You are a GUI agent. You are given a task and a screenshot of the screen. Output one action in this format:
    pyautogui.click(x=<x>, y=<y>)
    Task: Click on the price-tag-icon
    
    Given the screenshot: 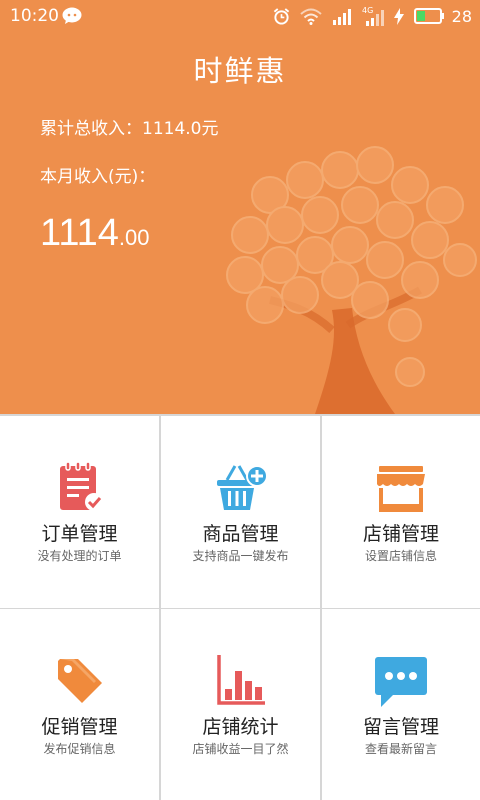 What is the action you would take?
    pyautogui.click(x=79, y=681)
    